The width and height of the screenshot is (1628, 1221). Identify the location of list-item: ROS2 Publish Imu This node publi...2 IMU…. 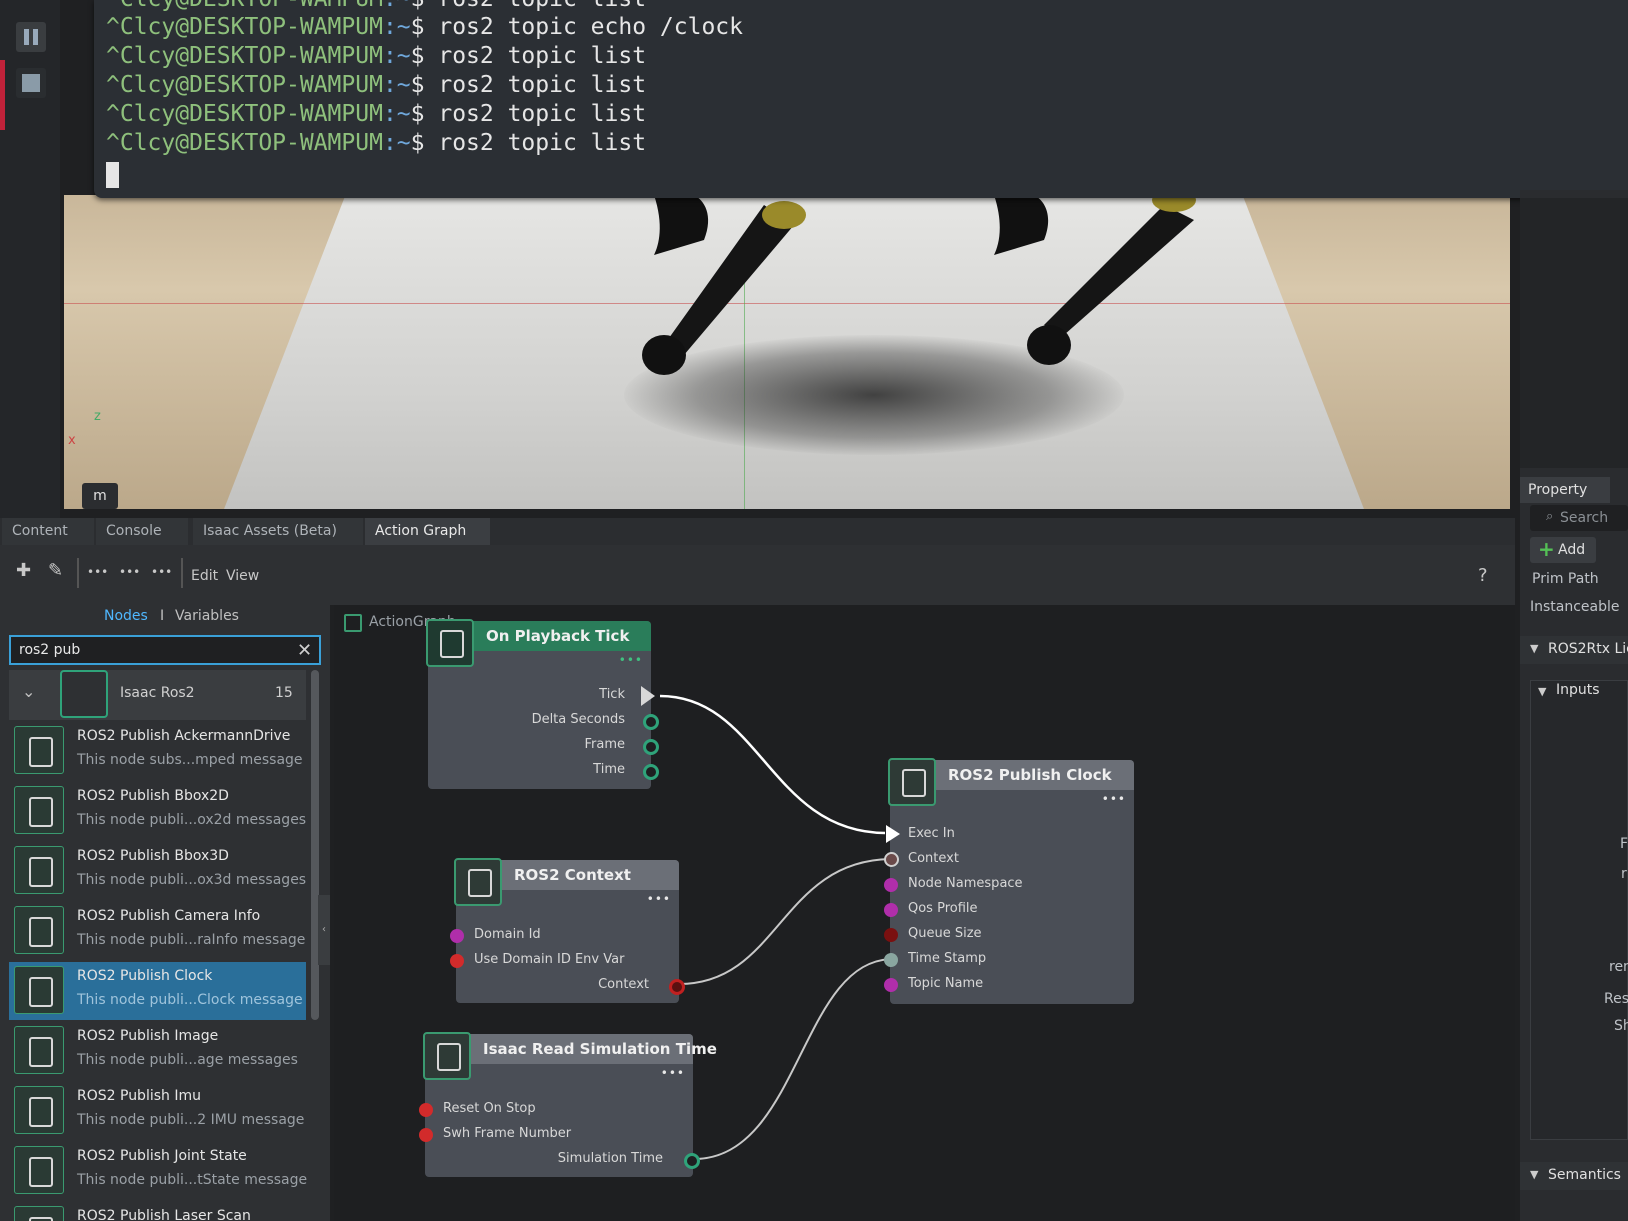
(157, 1111).